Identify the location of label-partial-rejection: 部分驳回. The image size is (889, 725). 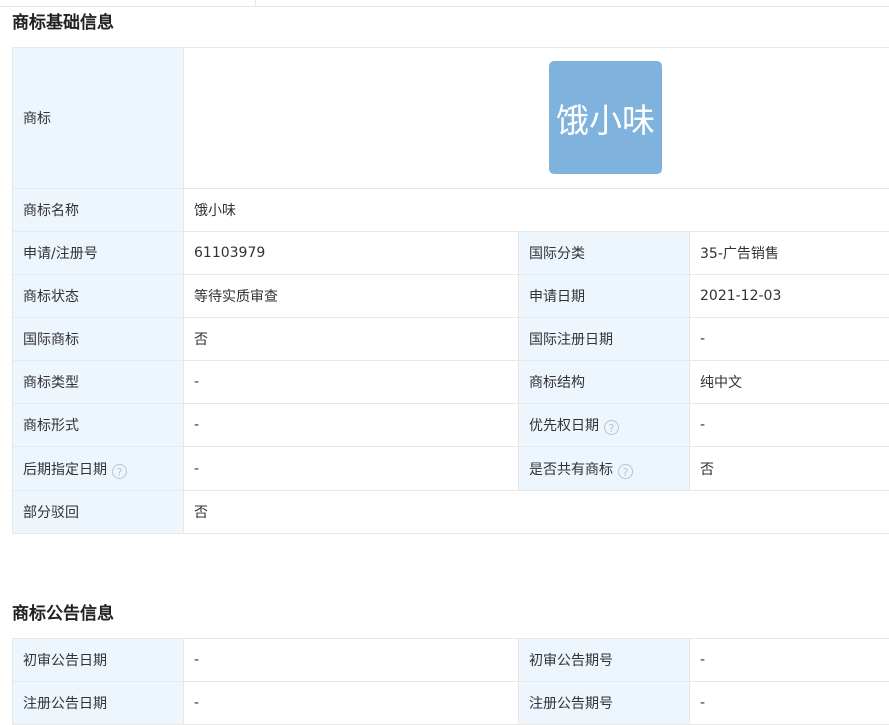
(98, 512).